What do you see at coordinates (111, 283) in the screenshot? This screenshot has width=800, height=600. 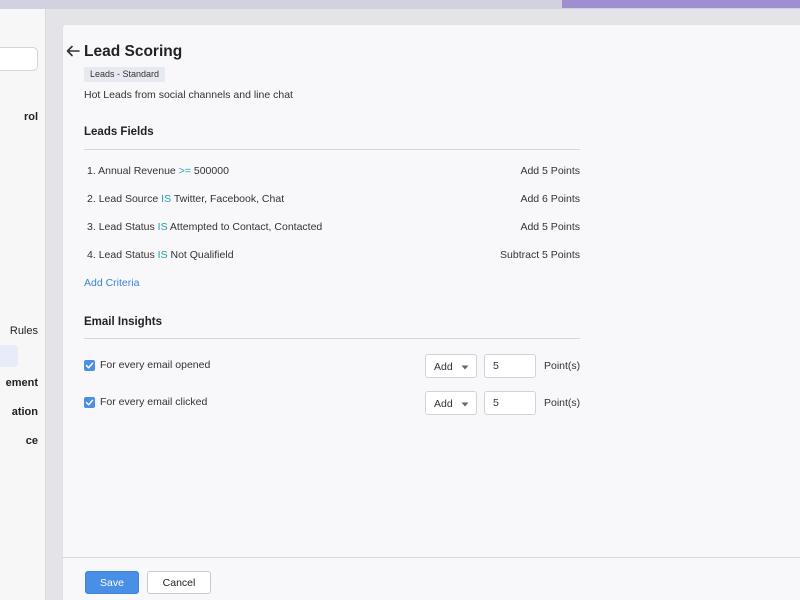 I see `add-criteria-link: Add Criteria` at bounding box center [111, 283].